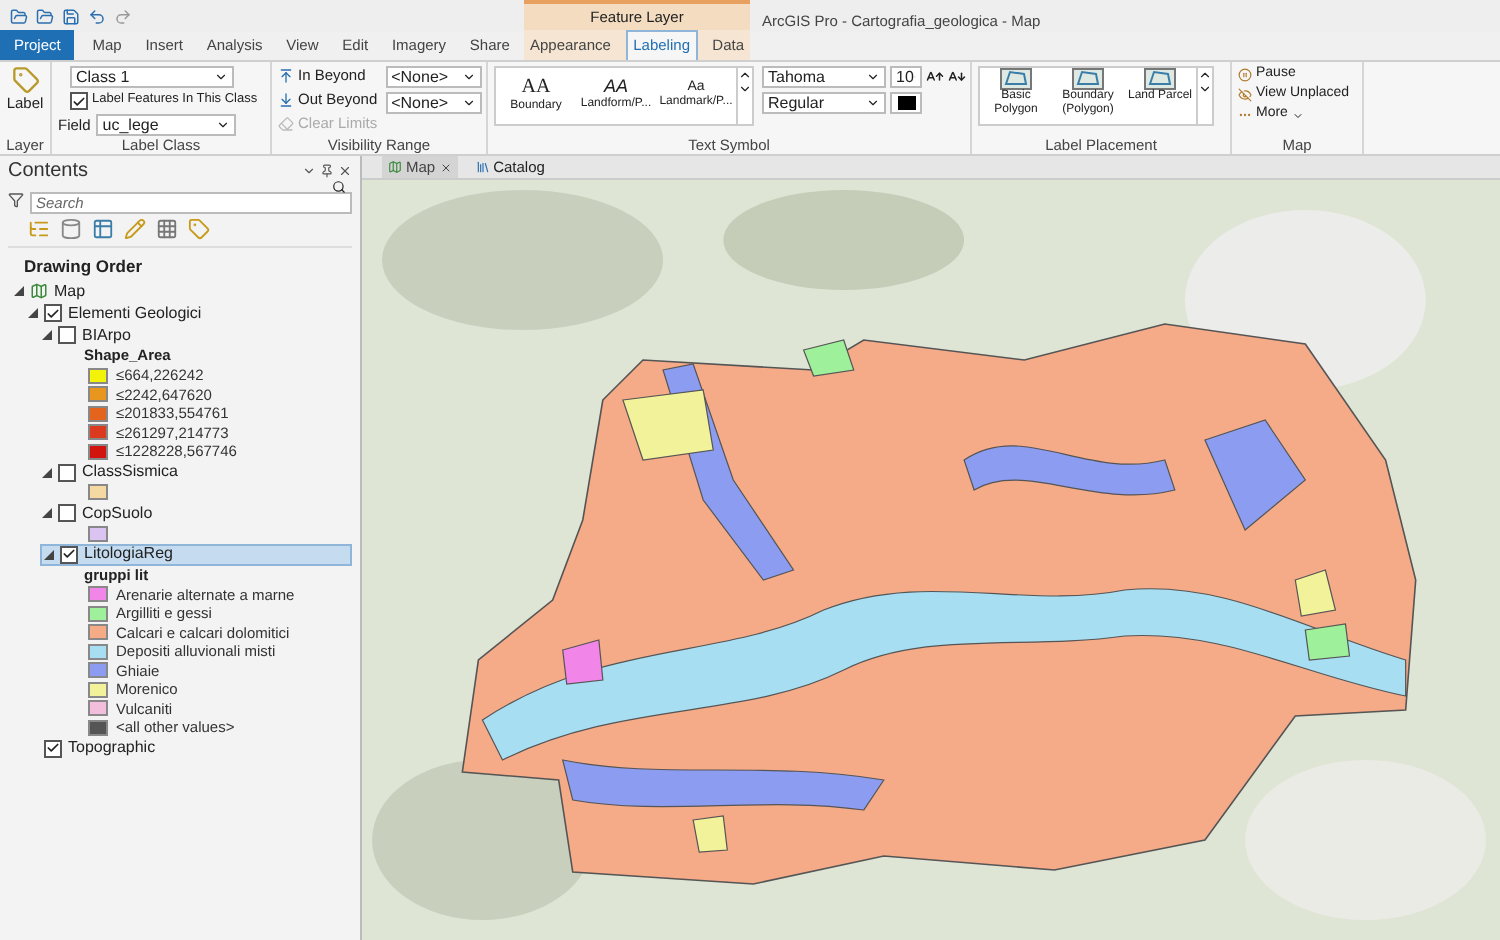 The height and width of the screenshot is (940, 1500). I want to click on arrow-up-icon, so click(286, 76).